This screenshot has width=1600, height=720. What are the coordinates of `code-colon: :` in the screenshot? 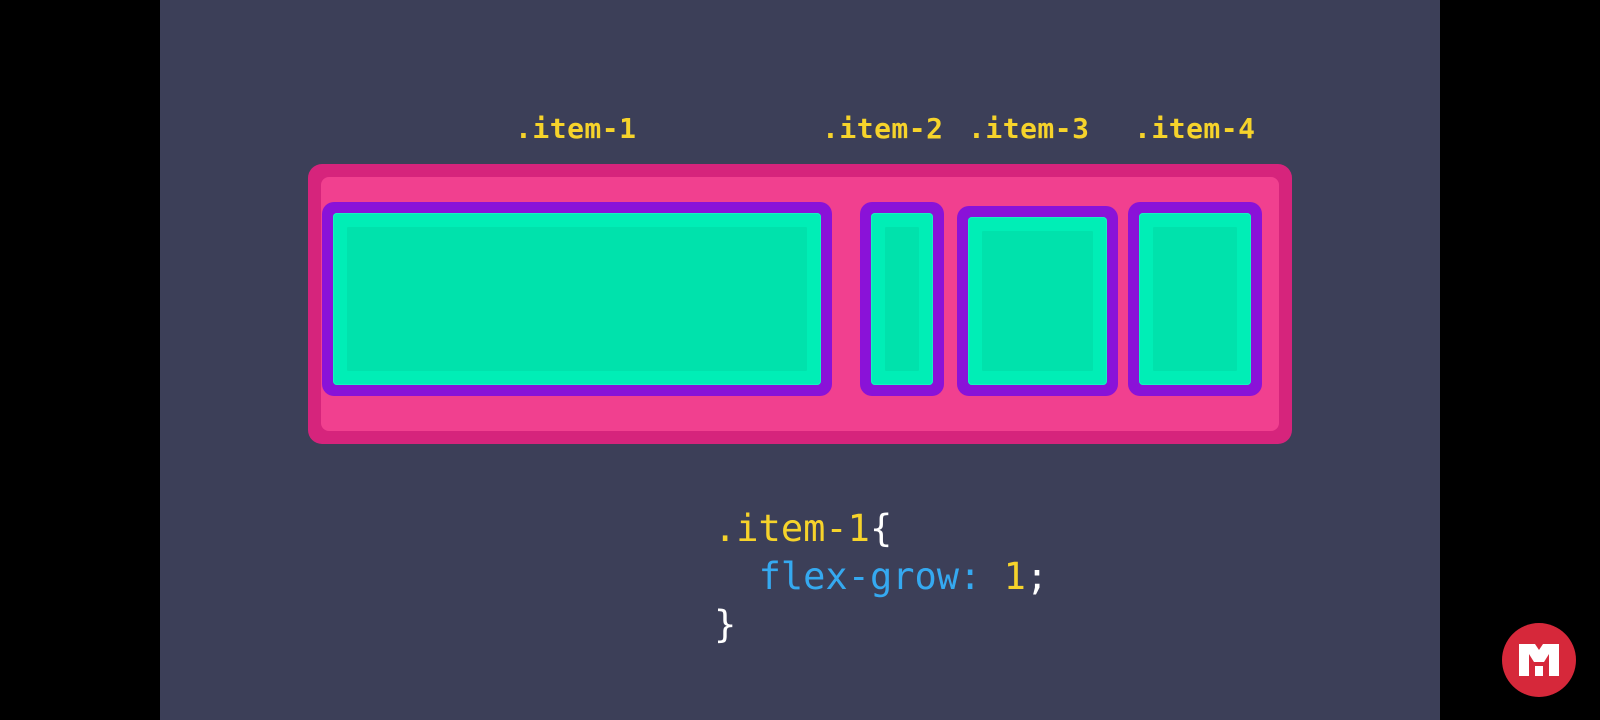 It's located at (970, 576).